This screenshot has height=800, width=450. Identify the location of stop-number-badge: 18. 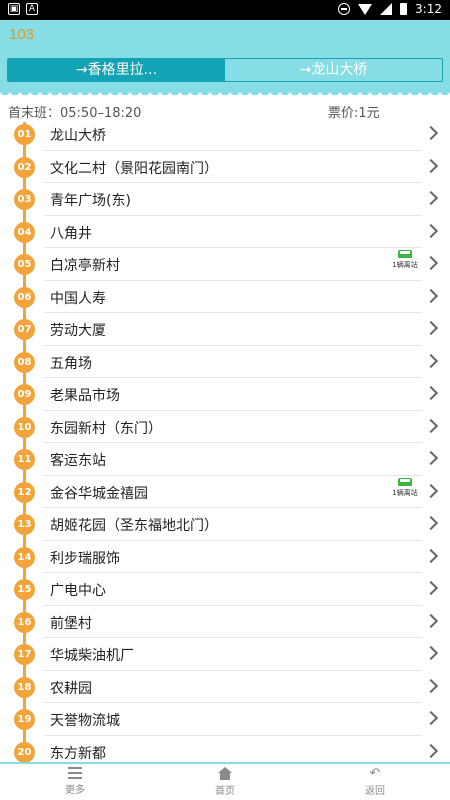
(24, 687).